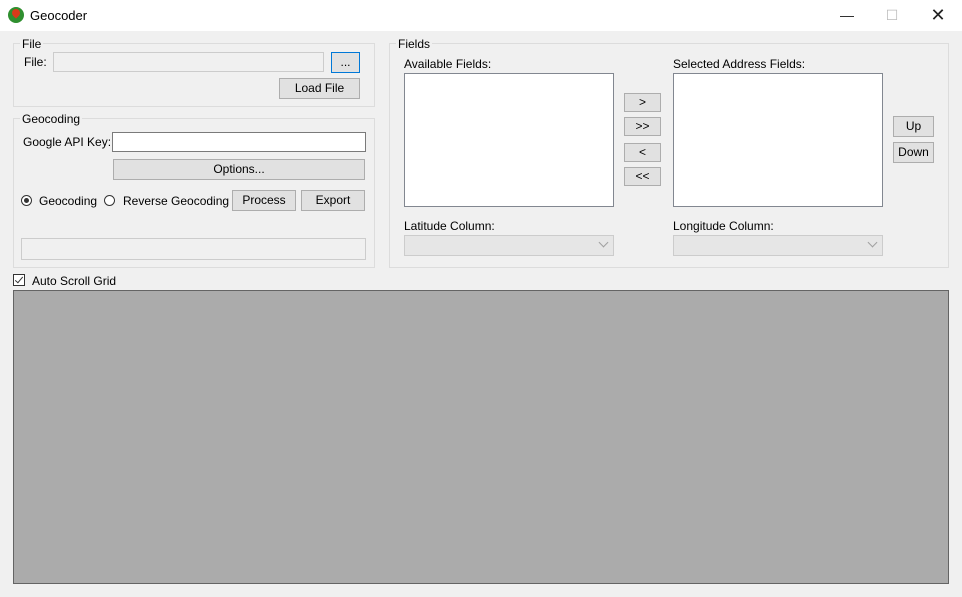 The image size is (962, 597). I want to click on add-all-fields-label: >>, so click(642, 126).